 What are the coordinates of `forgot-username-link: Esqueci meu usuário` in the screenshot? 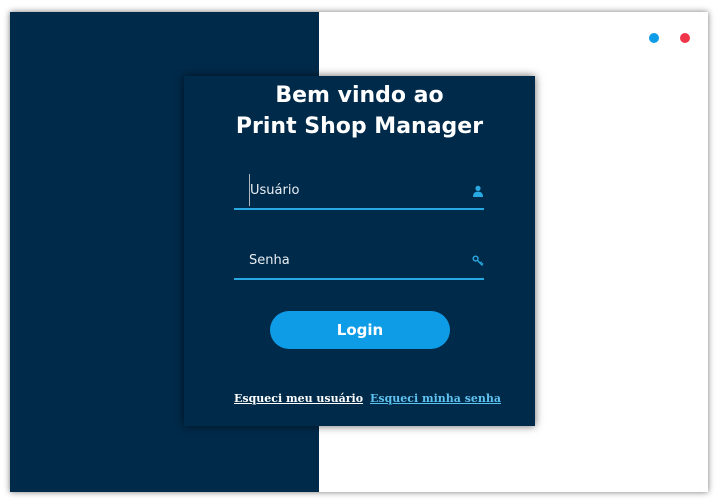 It's located at (298, 398).